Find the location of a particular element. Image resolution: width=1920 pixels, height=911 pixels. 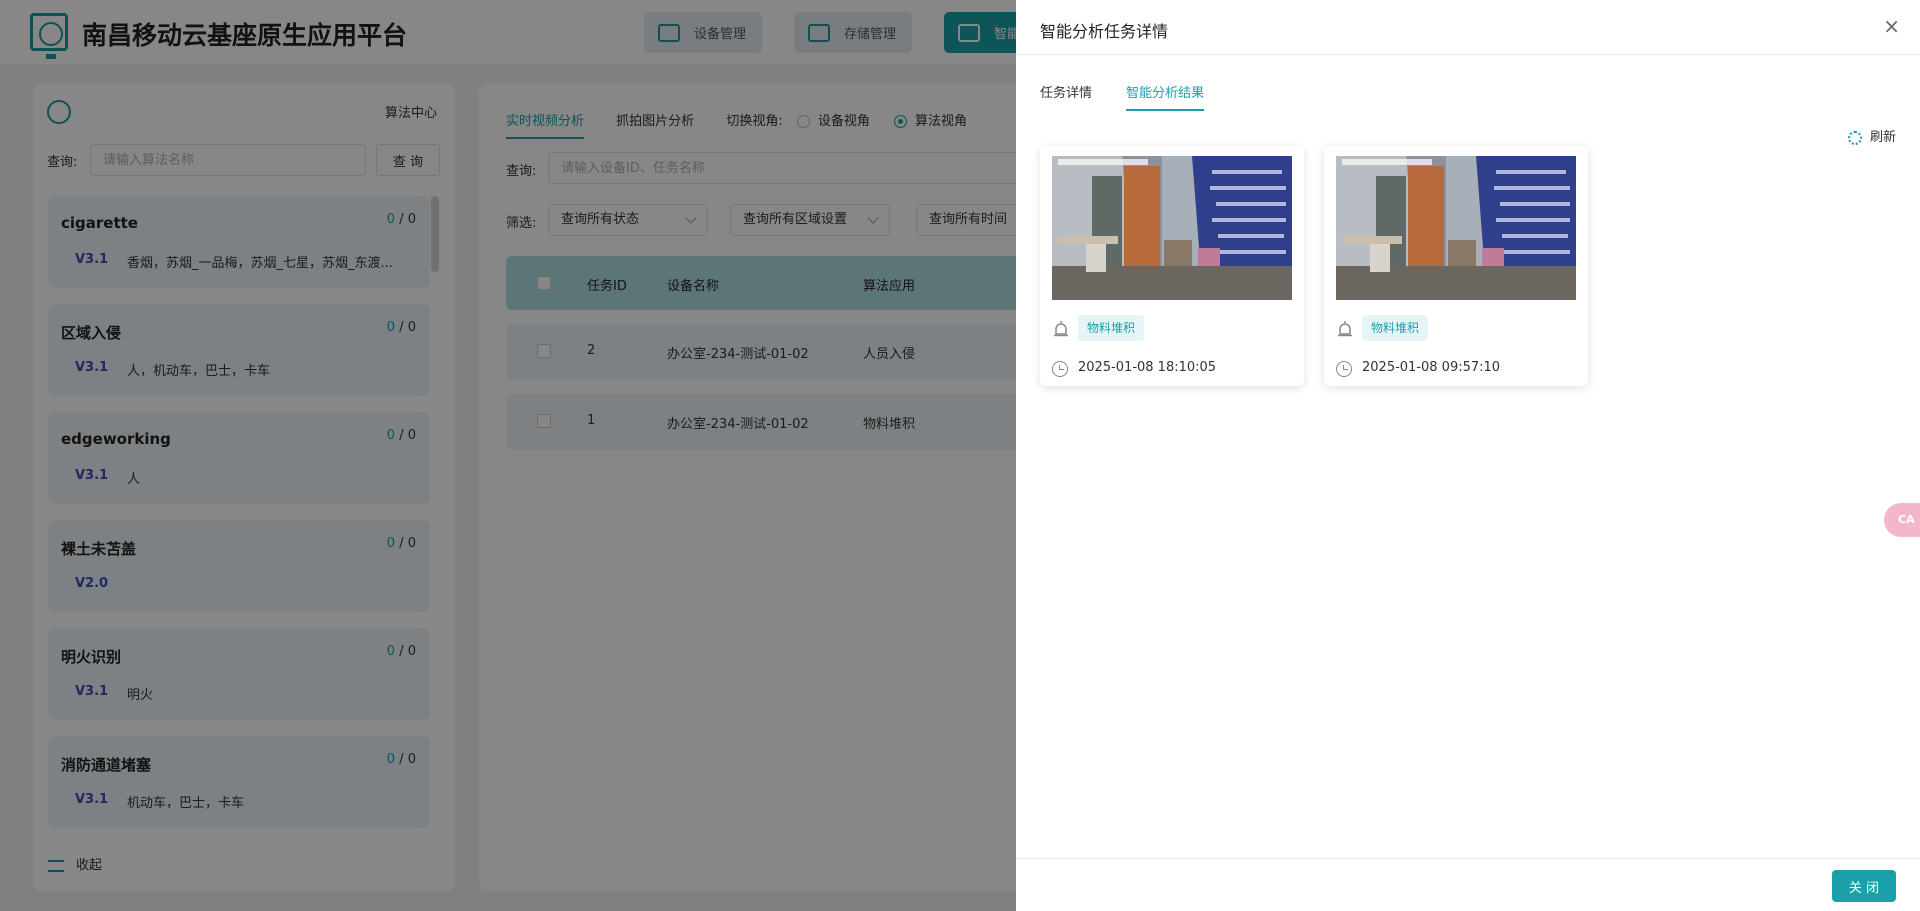

refresh-button: 刷新 is located at coordinates (1871, 135).